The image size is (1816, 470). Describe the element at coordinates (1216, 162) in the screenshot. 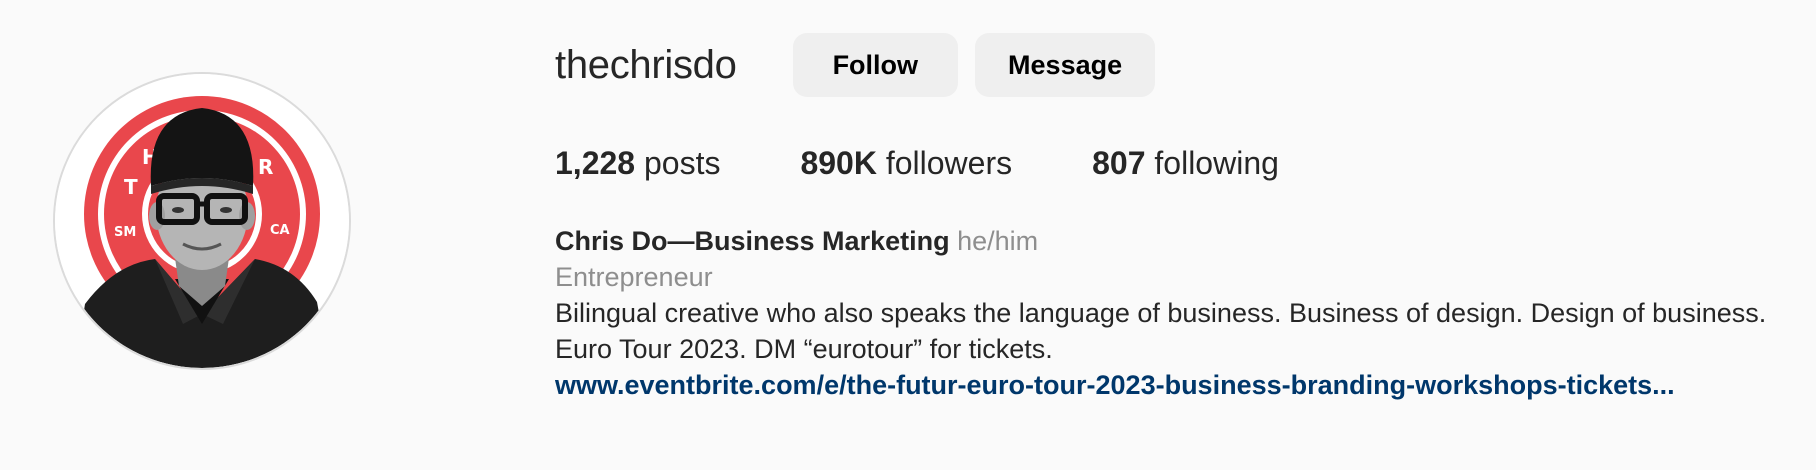

I see `following-label: following` at that location.